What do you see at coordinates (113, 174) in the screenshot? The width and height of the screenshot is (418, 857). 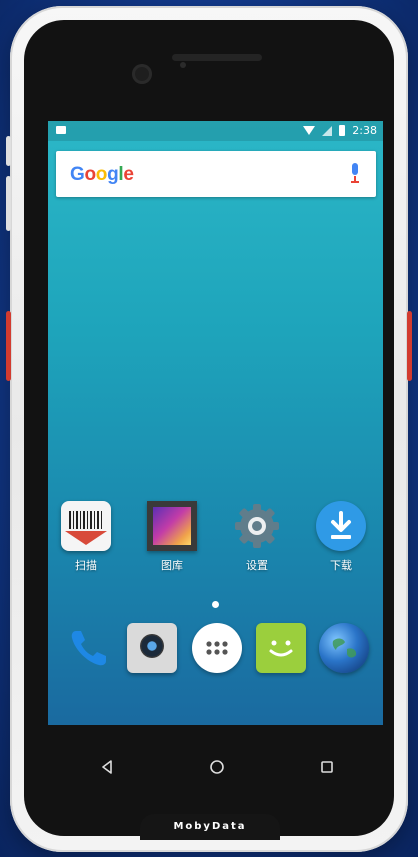 I see `google-logo-letter: g` at bounding box center [113, 174].